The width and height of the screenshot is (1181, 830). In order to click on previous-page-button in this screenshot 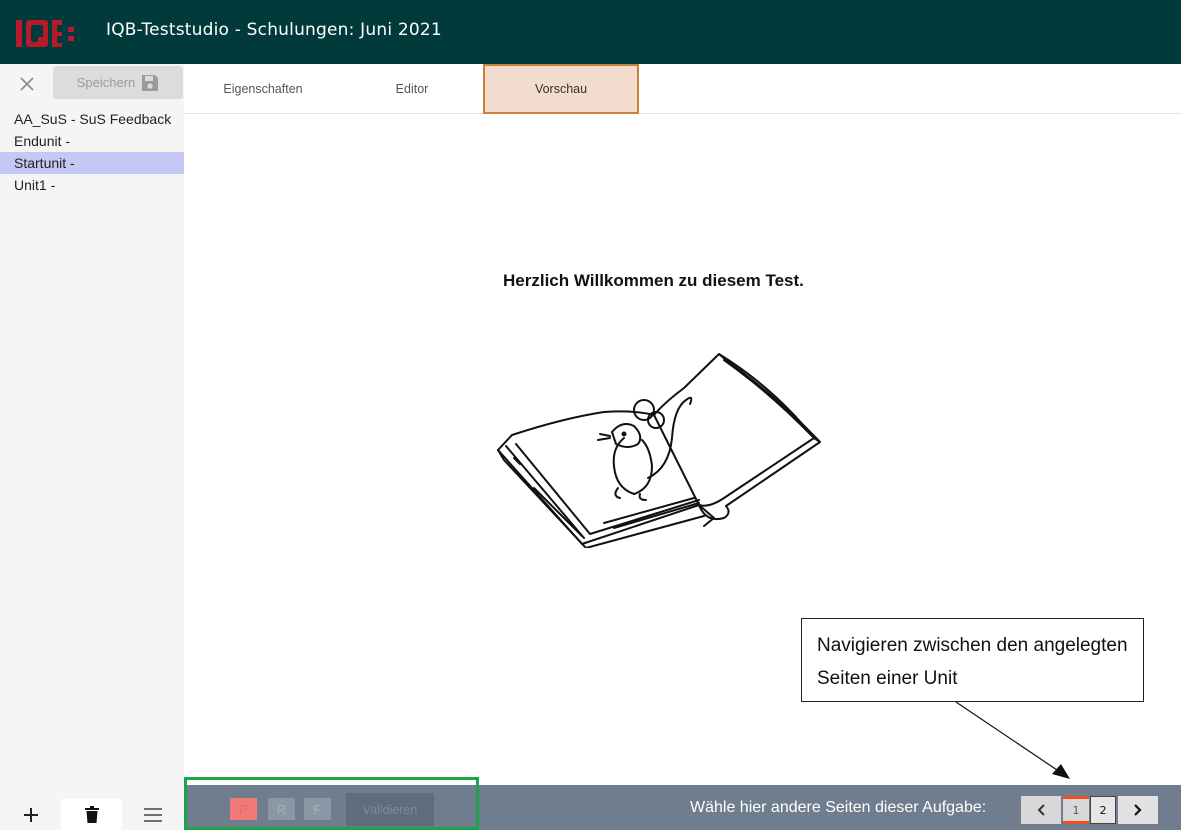, I will do `click(1041, 810)`.